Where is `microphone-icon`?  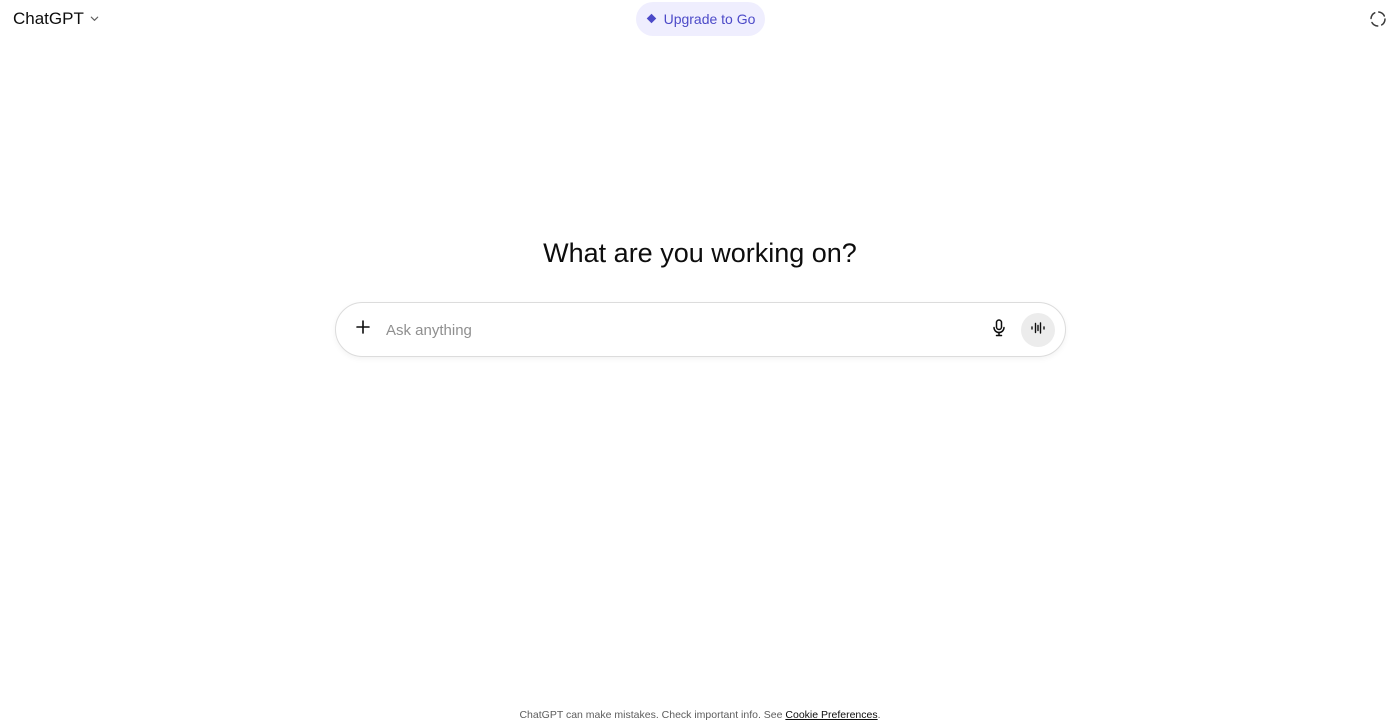
microphone-icon is located at coordinates (999, 330).